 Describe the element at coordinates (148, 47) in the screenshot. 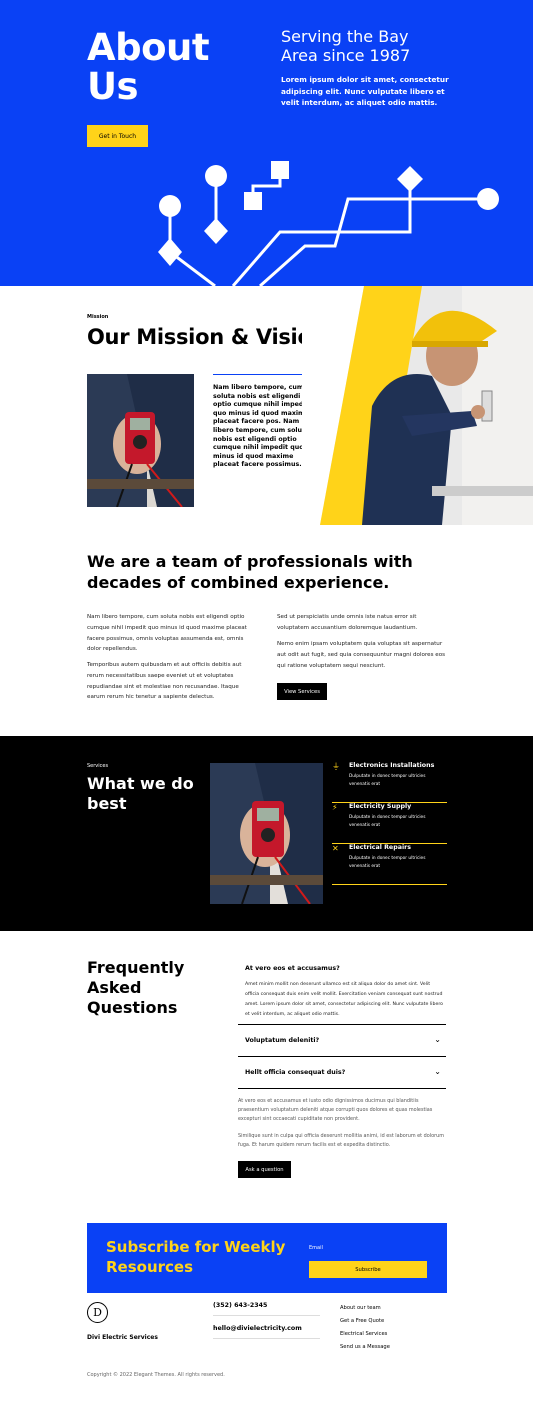

I see `page-title-line: About` at that location.